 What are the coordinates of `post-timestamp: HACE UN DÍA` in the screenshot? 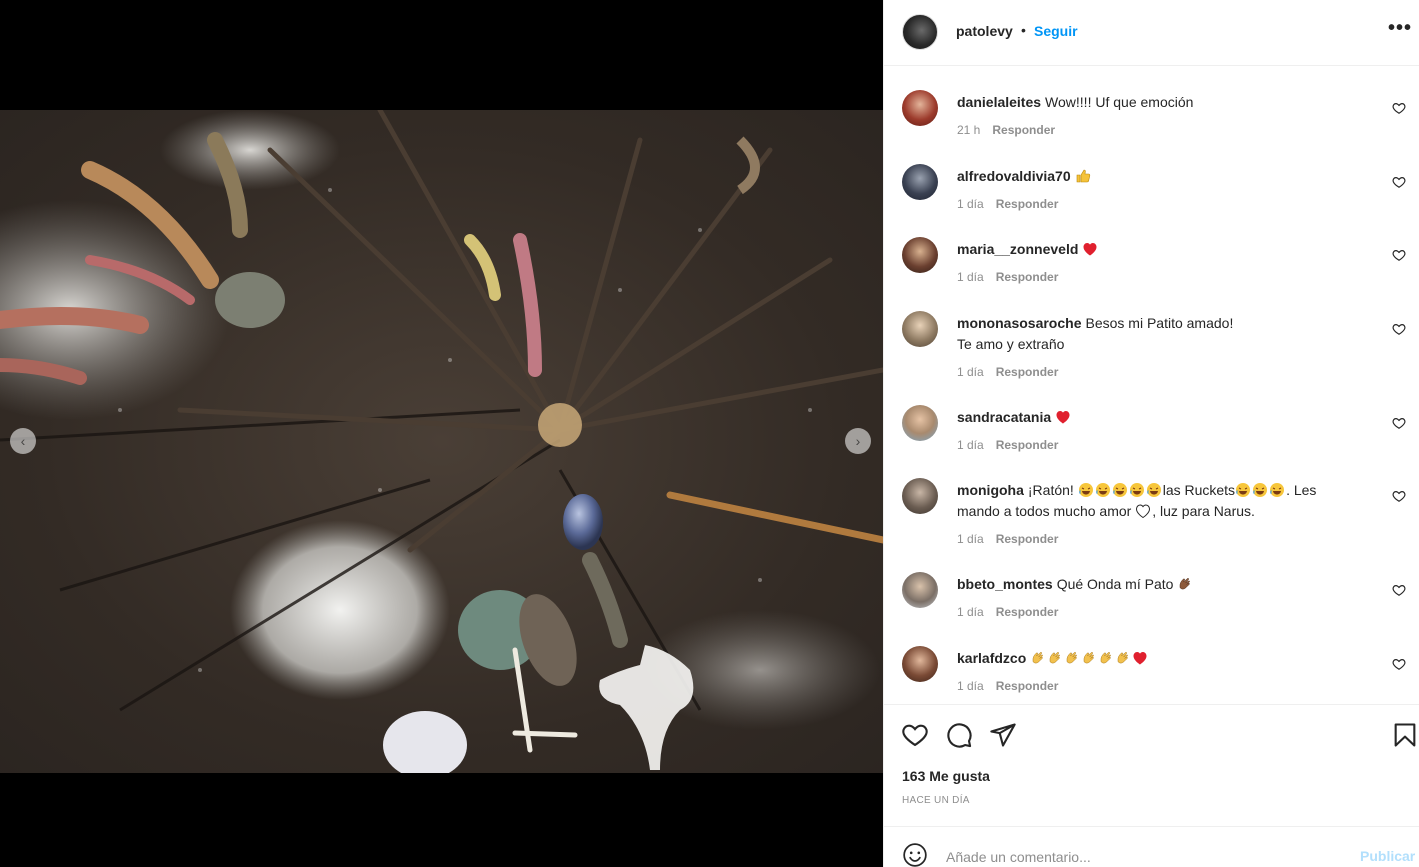 It's located at (936, 800).